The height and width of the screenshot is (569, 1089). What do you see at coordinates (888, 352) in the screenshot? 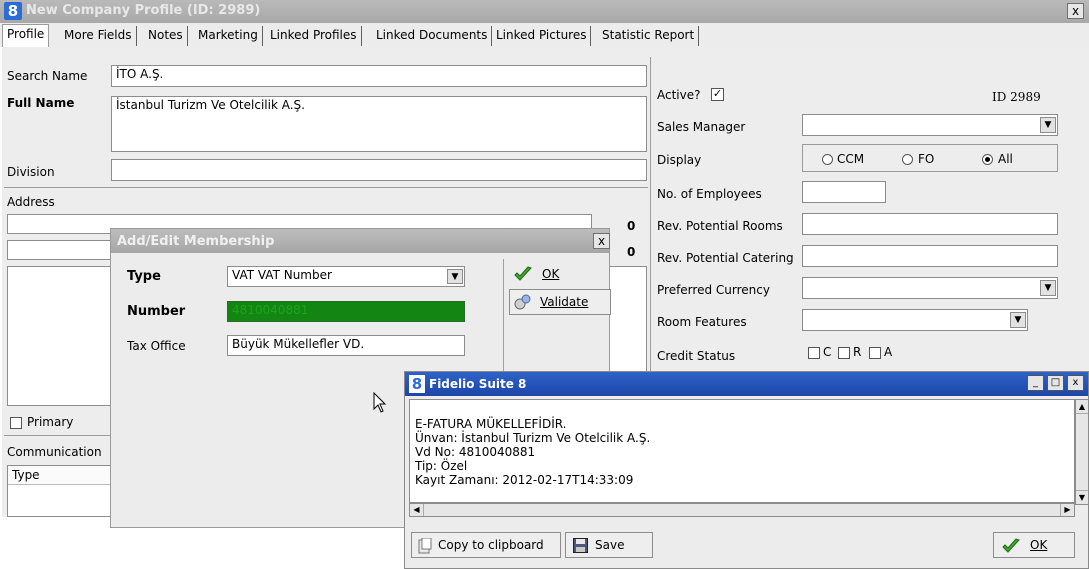
I see `credit-a-label: A` at bounding box center [888, 352].